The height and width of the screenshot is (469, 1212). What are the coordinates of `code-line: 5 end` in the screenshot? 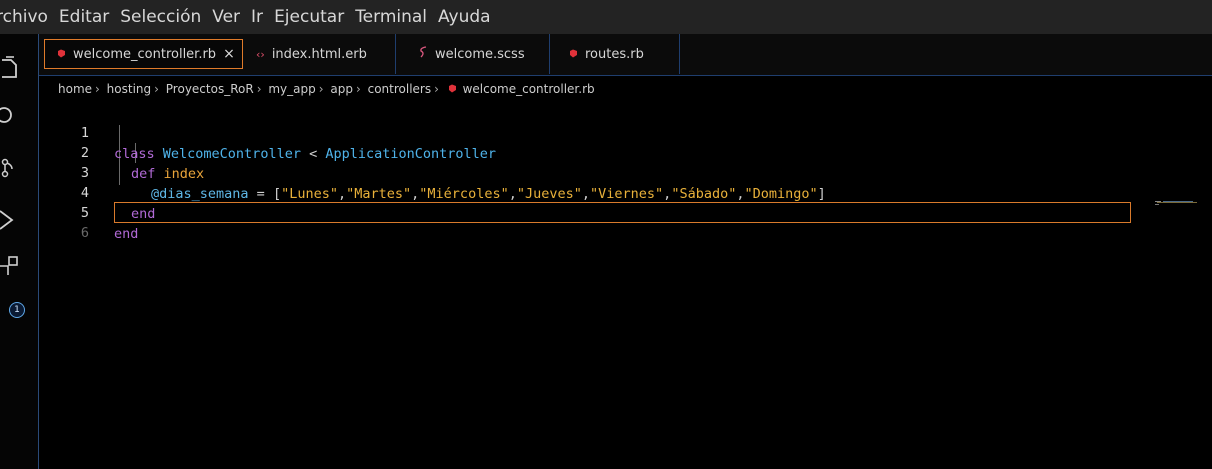 It's located at (585, 212).